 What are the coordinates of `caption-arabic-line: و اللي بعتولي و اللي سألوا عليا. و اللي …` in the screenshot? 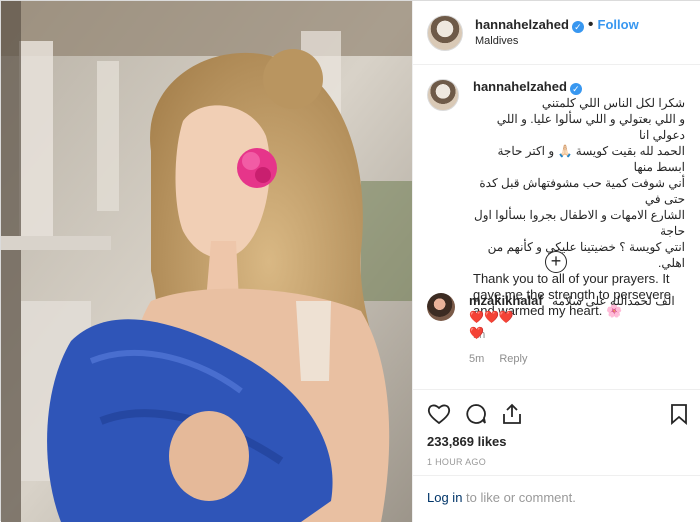 It's located at (590, 127).